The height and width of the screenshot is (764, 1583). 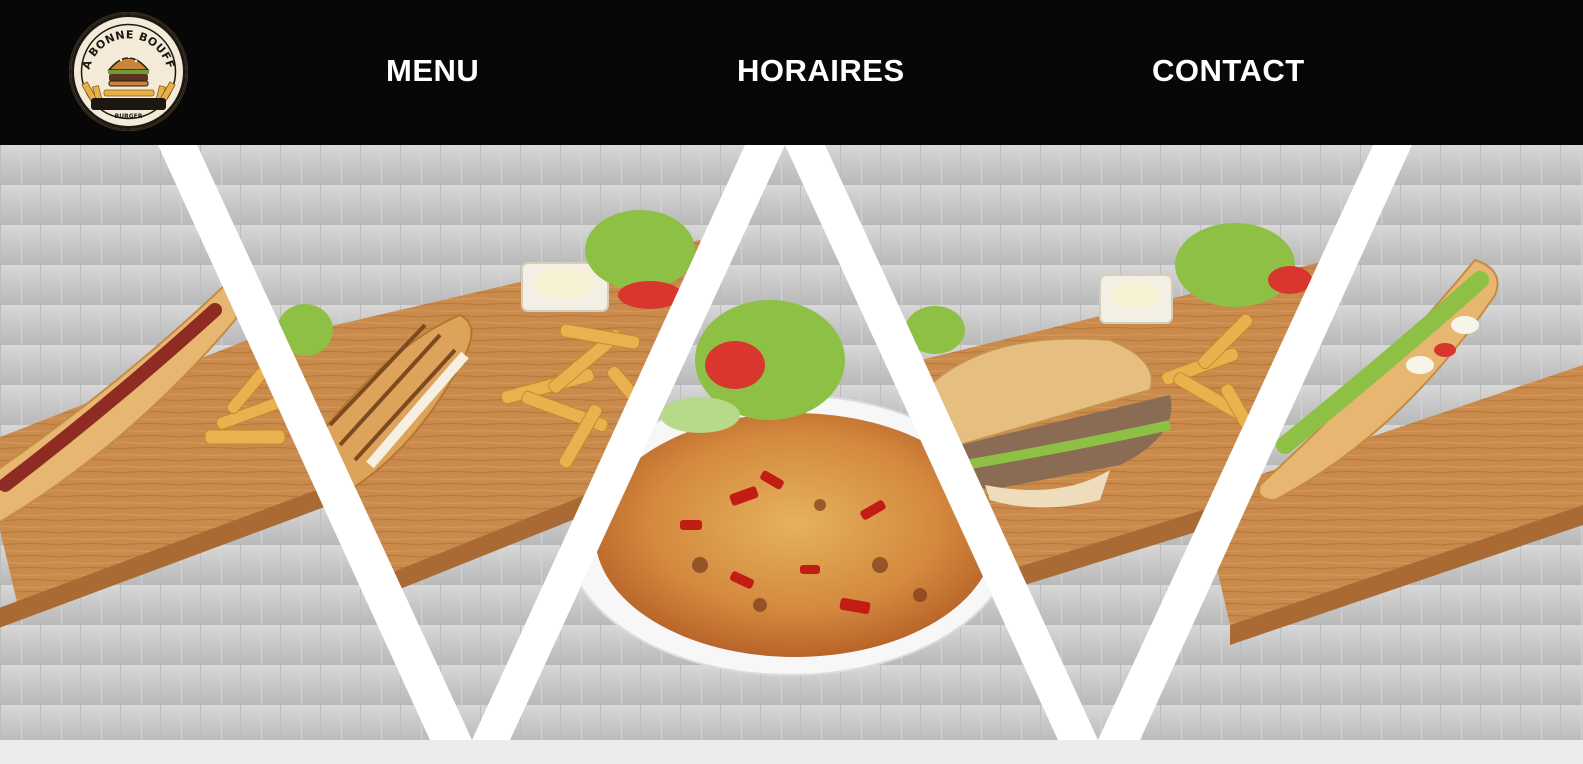 I want to click on nav-menu-link: MENU, so click(x=432, y=71).